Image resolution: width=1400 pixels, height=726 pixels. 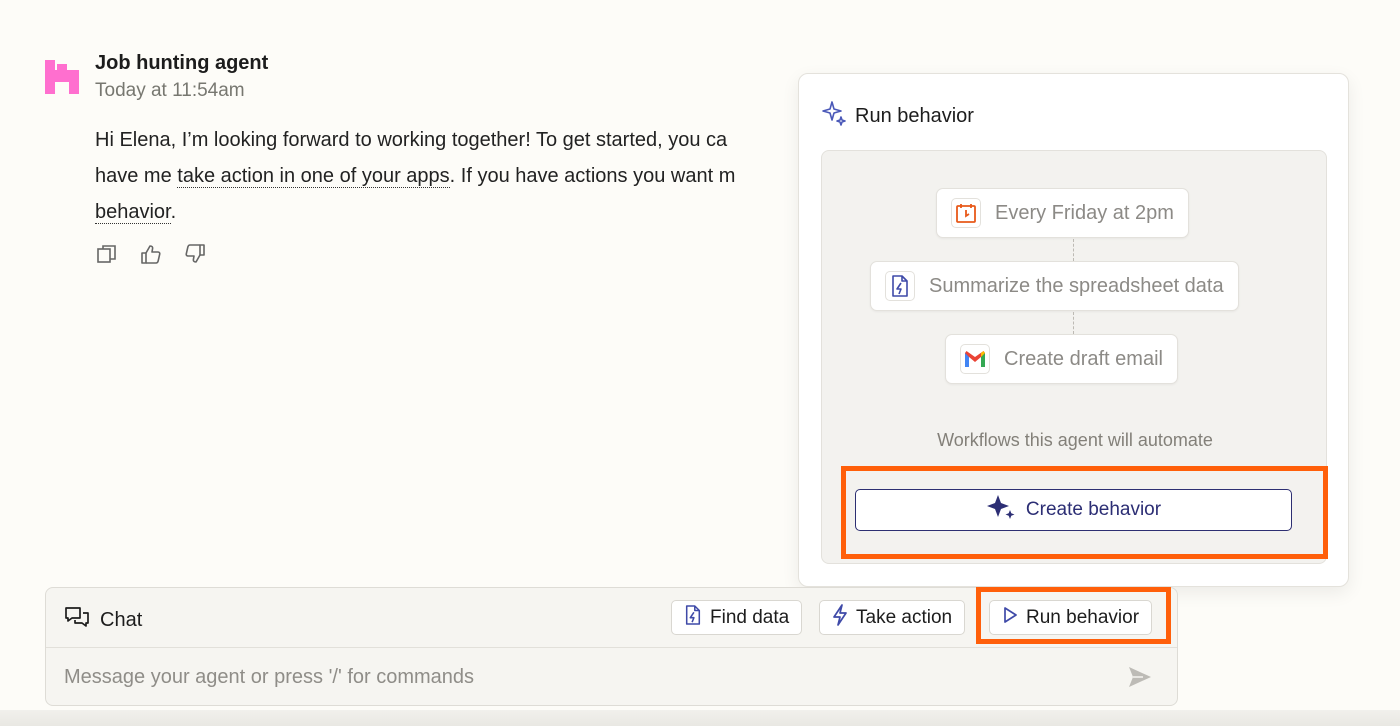 I want to click on calendar-icon, so click(x=966, y=213).